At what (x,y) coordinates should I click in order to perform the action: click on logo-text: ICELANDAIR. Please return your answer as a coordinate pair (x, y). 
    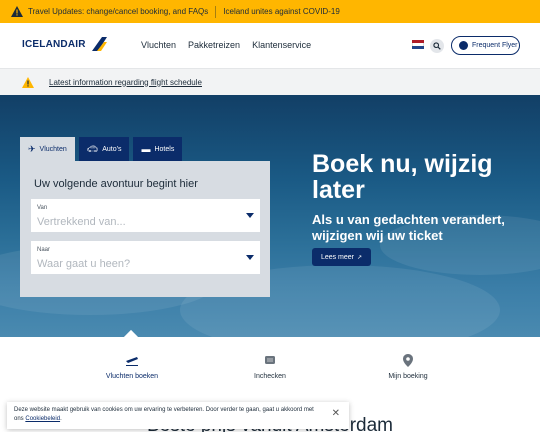
    Looking at the image, I should click on (54, 44).